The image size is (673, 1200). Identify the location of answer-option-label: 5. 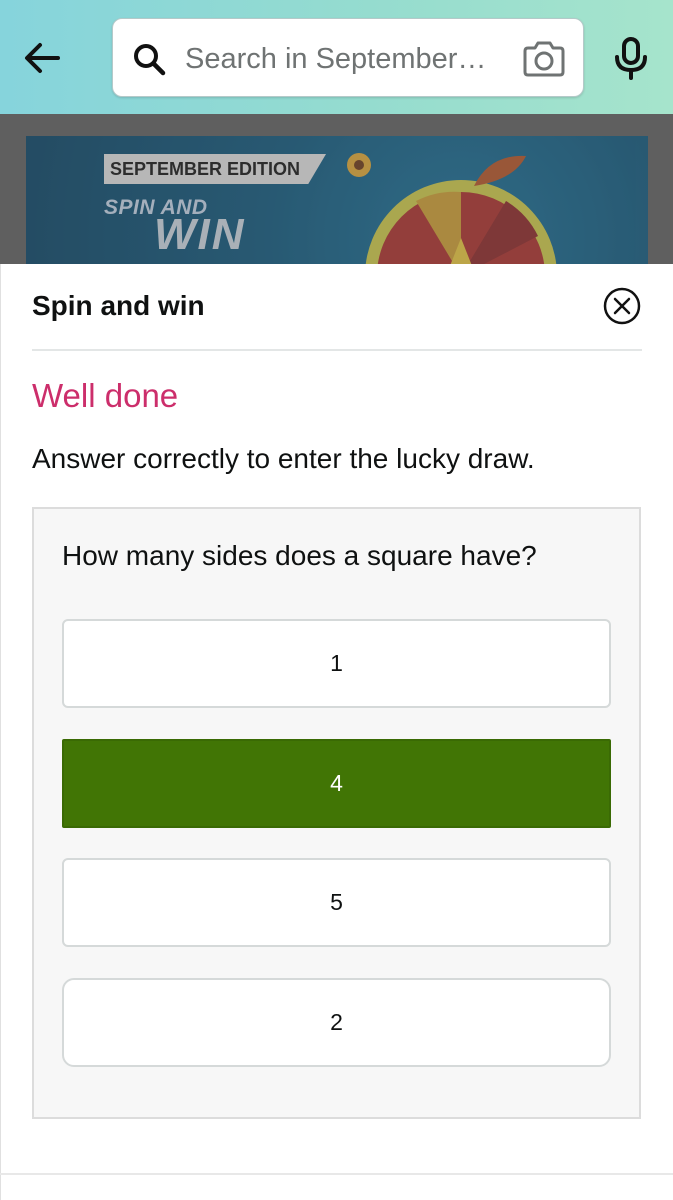
(336, 902).